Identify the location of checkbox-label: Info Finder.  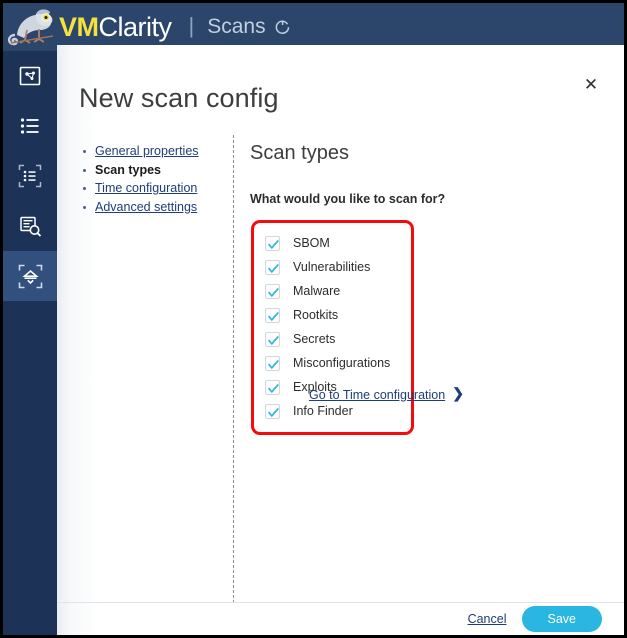
(323, 411).